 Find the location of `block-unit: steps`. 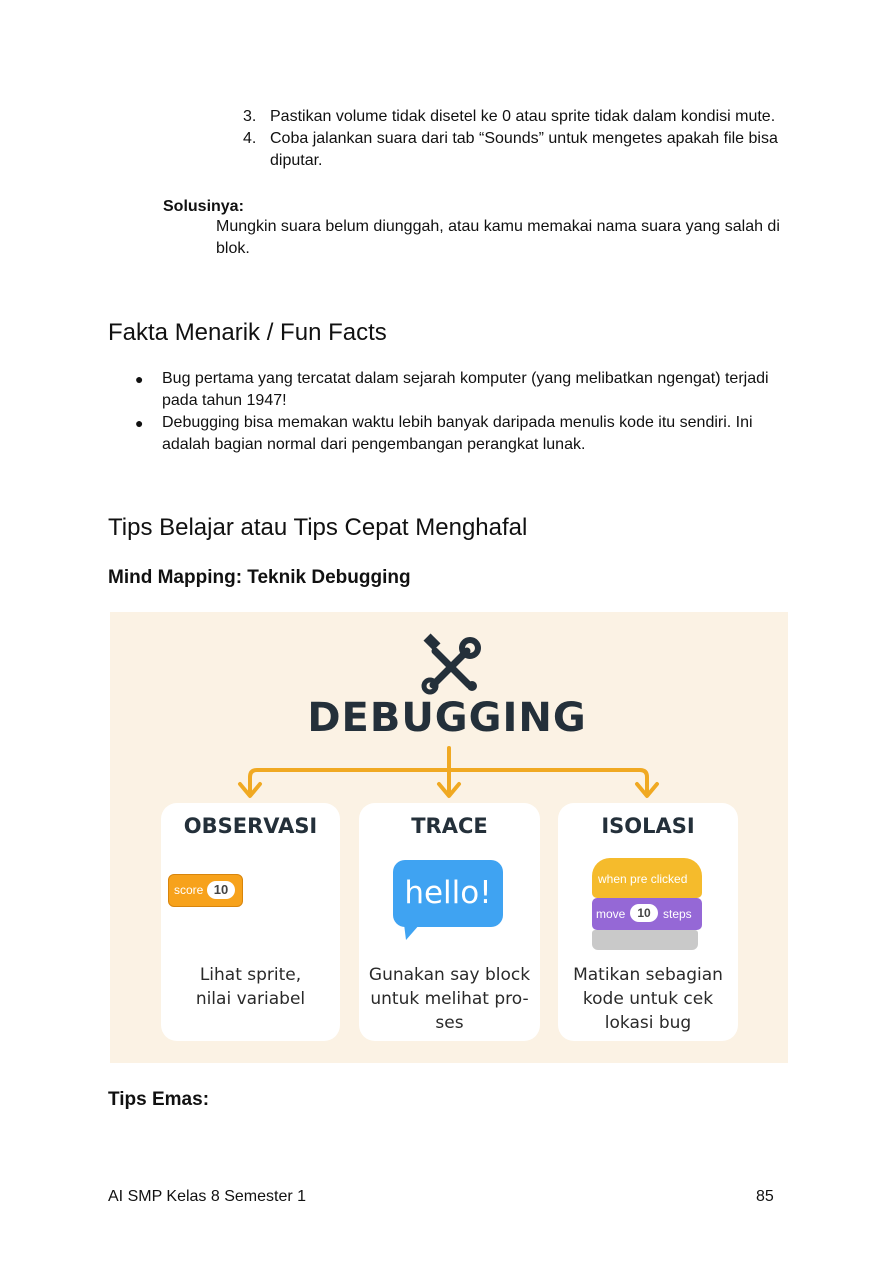

block-unit: steps is located at coordinates (677, 914).